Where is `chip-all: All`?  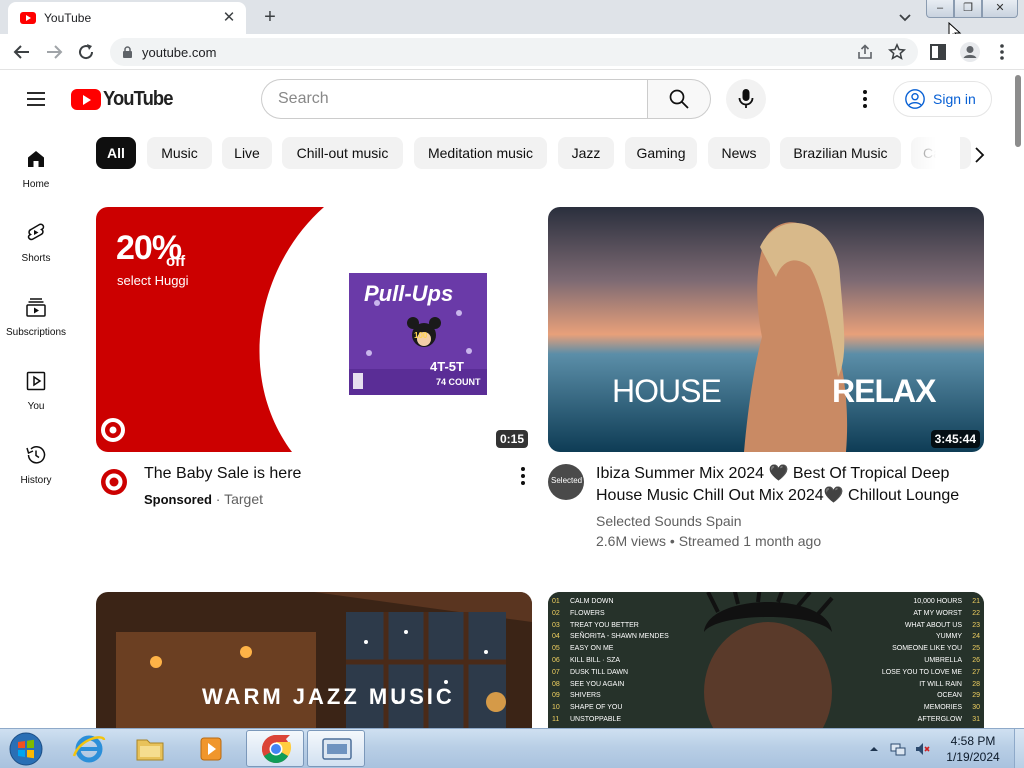 chip-all: All is located at coordinates (116, 153).